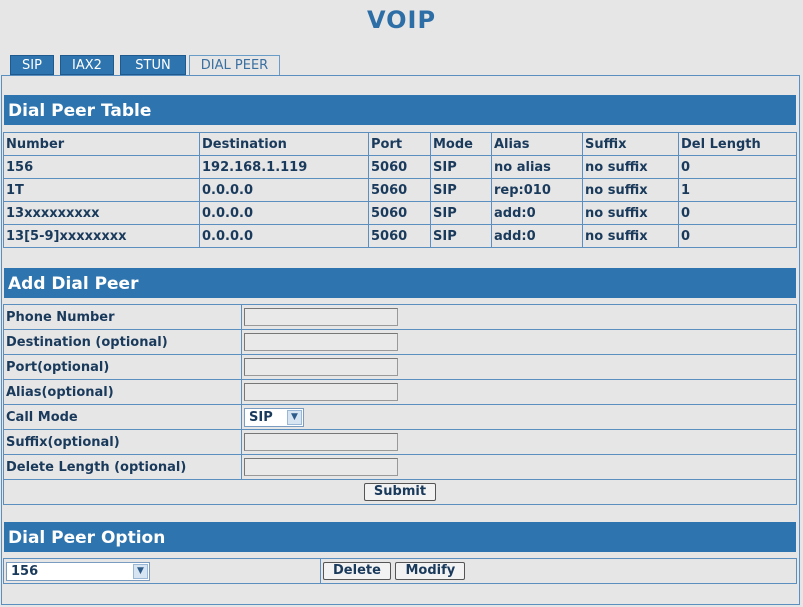 This screenshot has height=607, width=803. What do you see at coordinates (519, 317) in the screenshot?
I see `phone-number-cell` at bounding box center [519, 317].